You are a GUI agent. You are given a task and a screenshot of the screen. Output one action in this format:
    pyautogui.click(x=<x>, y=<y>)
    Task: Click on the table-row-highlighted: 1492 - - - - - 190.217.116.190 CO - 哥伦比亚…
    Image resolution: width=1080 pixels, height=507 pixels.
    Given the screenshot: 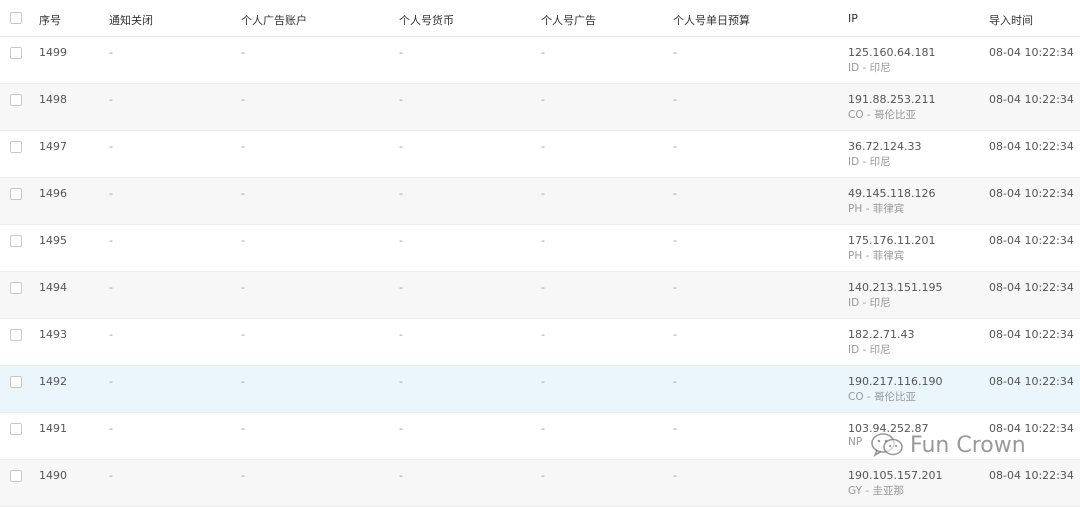 What is the action you would take?
    pyautogui.click(x=540, y=389)
    